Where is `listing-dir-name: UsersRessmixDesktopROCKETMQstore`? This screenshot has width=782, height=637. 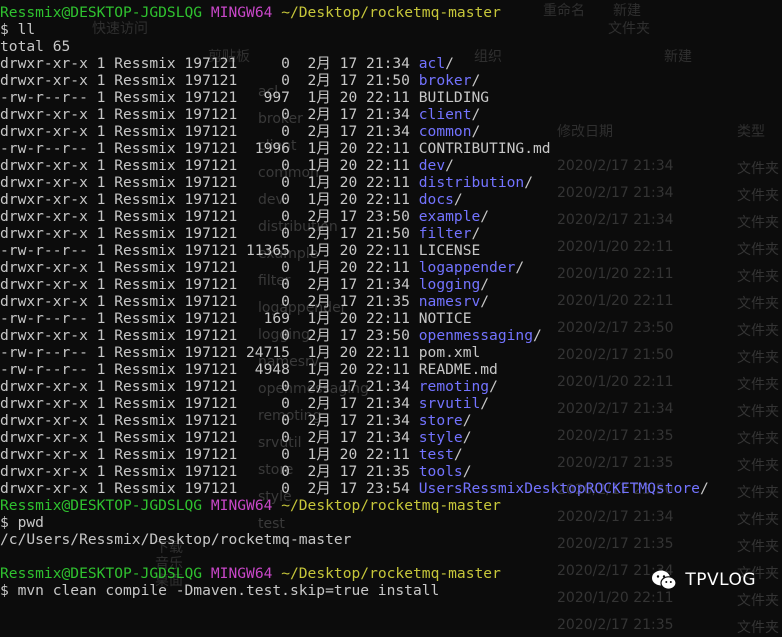 listing-dir-name: UsersRessmixDesktopROCKETMQstore is located at coordinates (559, 488).